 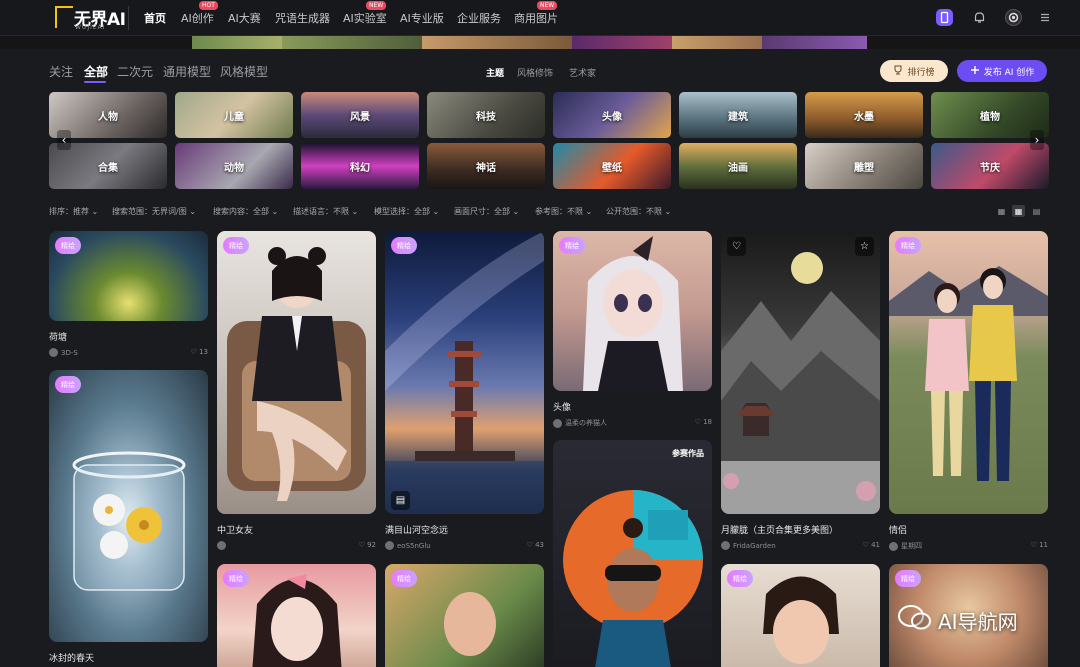 What do you see at coordinates (1001, 211) in the screenshot?
I see `large-grid-icon: ▦` at bounding box center [1001, 211].